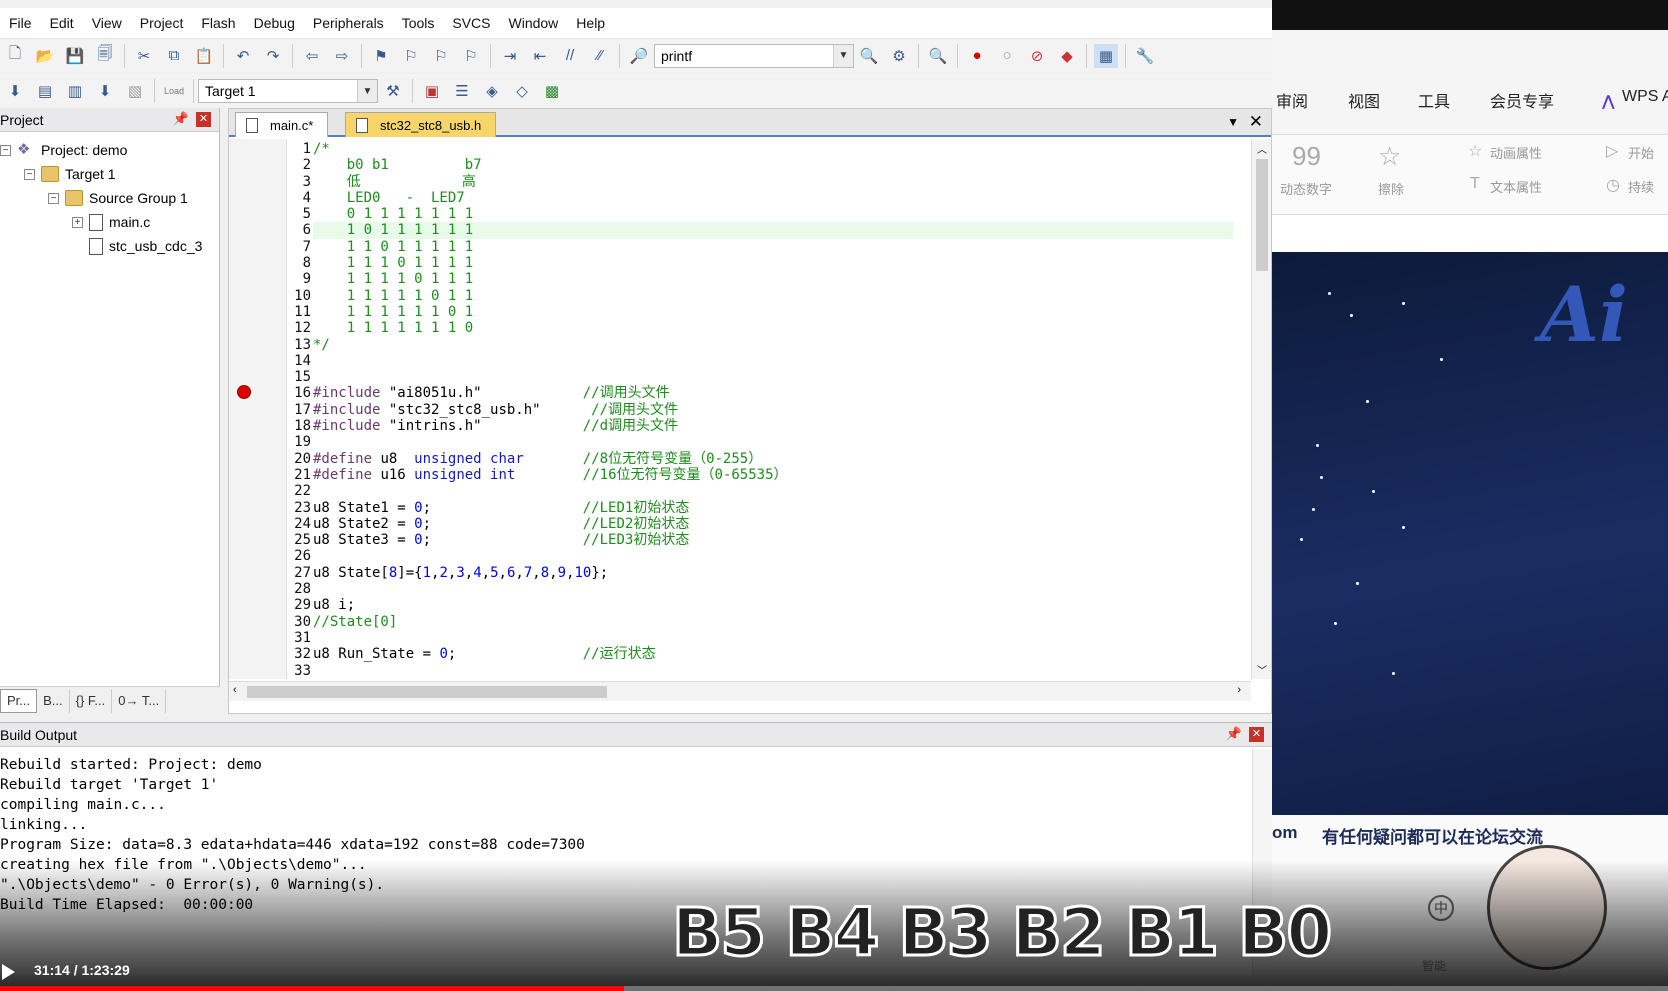  Describe the element at coordinates (462, 91) in the screenshot. I see `manage-components-icon: ☰` at that location.